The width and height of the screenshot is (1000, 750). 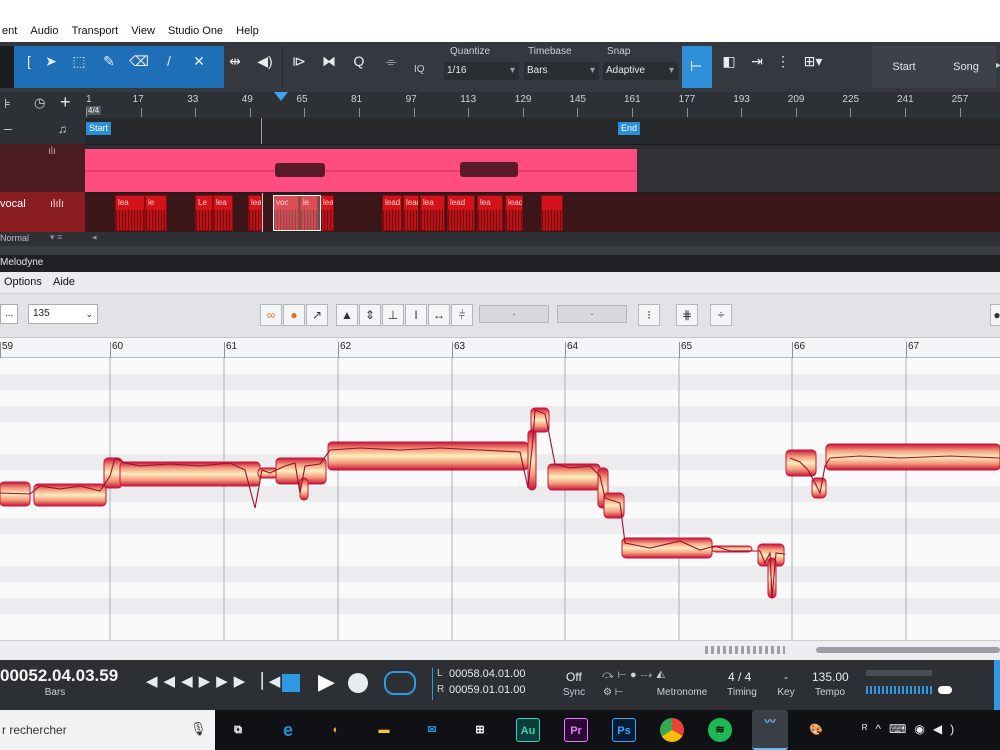 What do you see at coordinates (480, 730) in the screenshot?
I see `store-icon: ⊞` at bounding box center [480, 730].